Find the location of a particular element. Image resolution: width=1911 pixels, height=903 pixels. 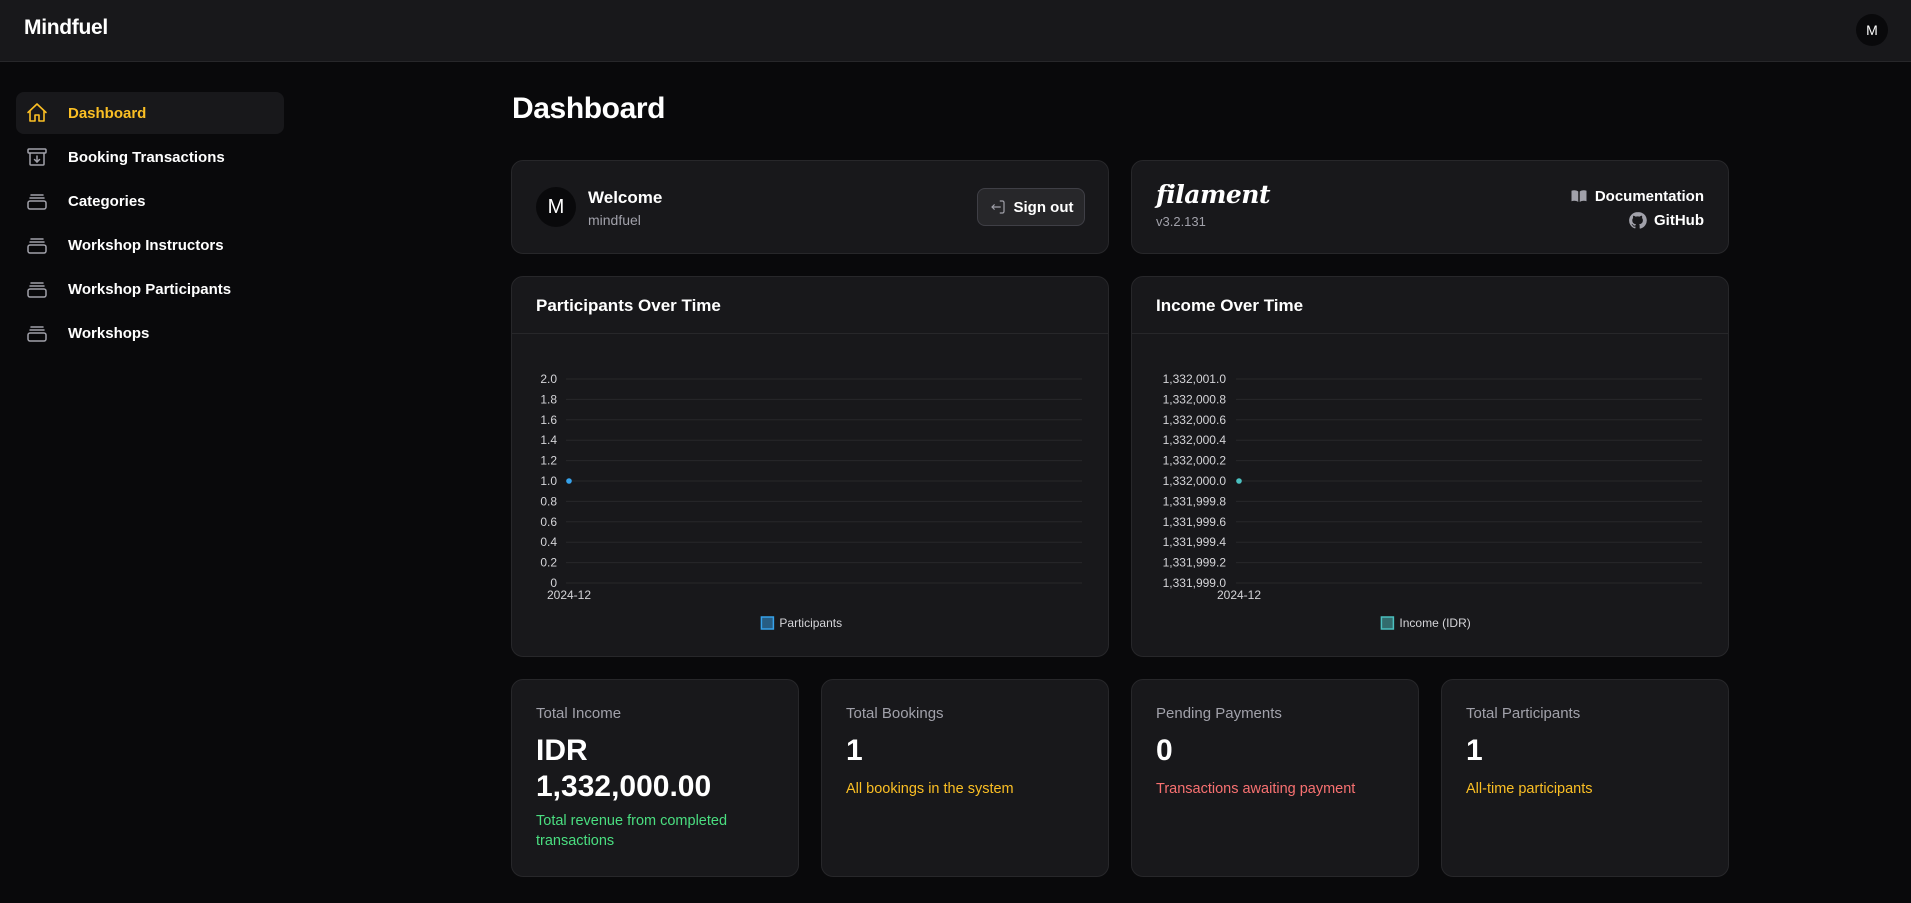

y-tick-label: 1,332,000.4 is located at coordinates (1195, 440).